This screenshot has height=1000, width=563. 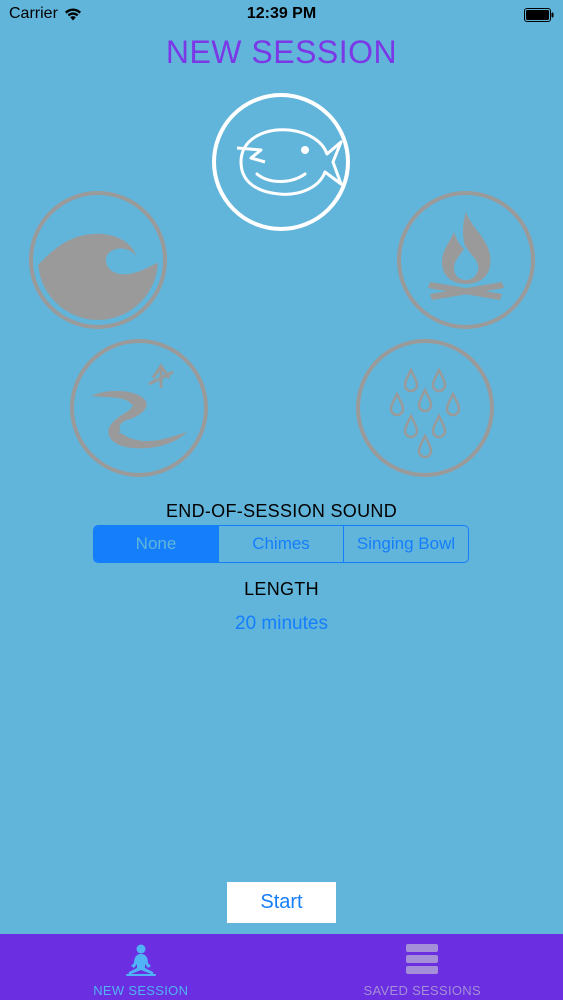 I want to click on end-sound-segmented-control: None Chimes Singing Bowl, so click(x=281, y=544).